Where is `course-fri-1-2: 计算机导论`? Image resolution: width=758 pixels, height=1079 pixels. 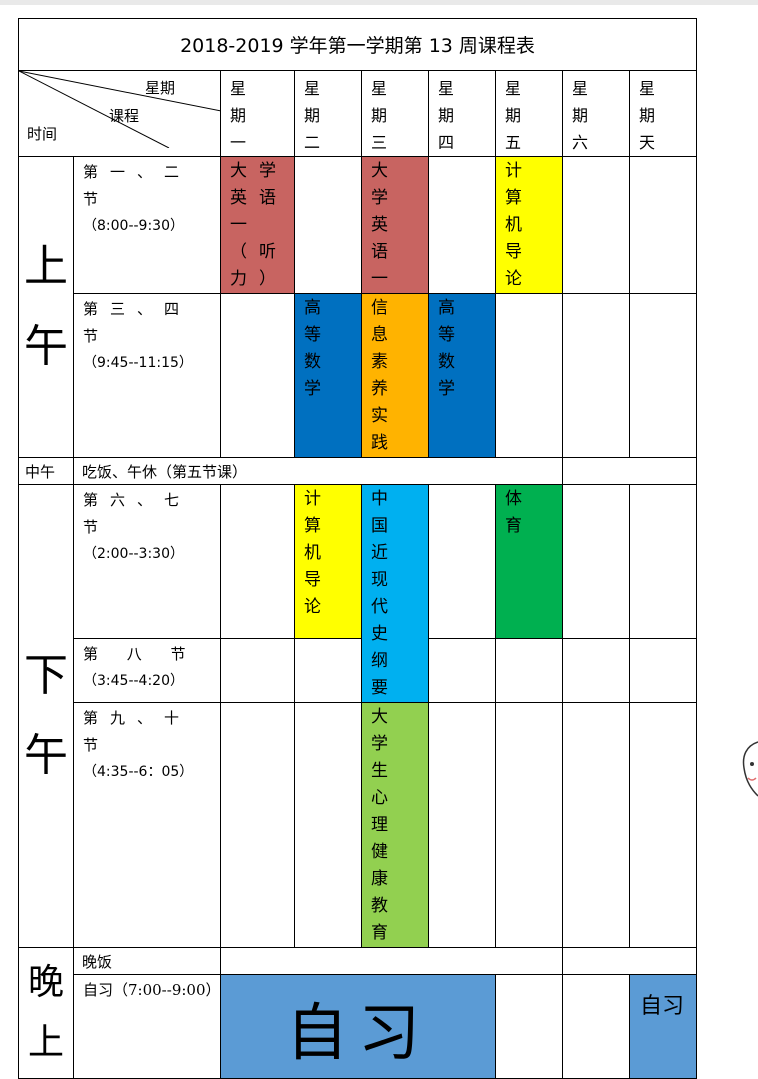
course-fri-1-2: 计算机导论 is located at coordinates (529, 225).